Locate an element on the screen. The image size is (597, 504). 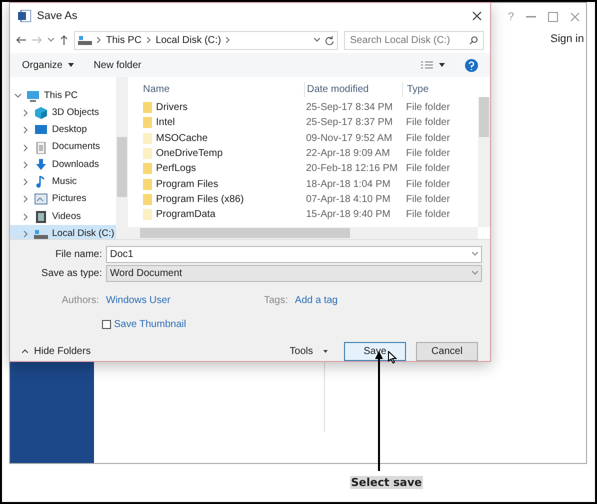
field-label: File name: is located at coordinates (78, 255).